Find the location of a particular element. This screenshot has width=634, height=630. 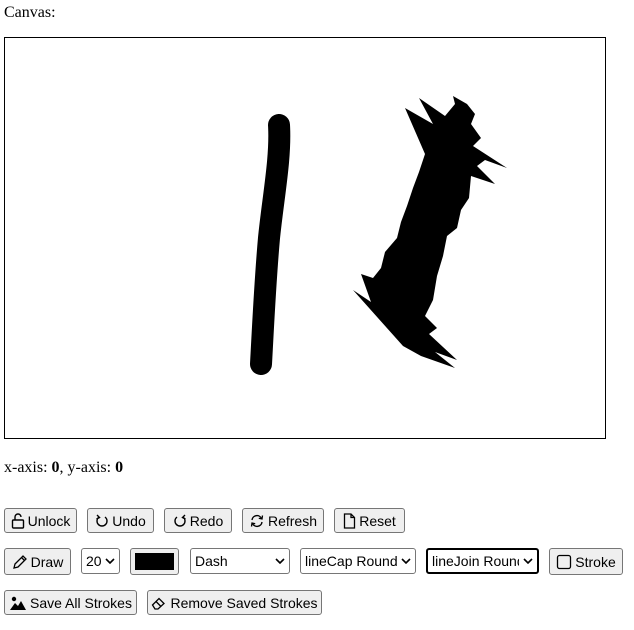

reset-label: Reset is located at coordinates (377, 520).